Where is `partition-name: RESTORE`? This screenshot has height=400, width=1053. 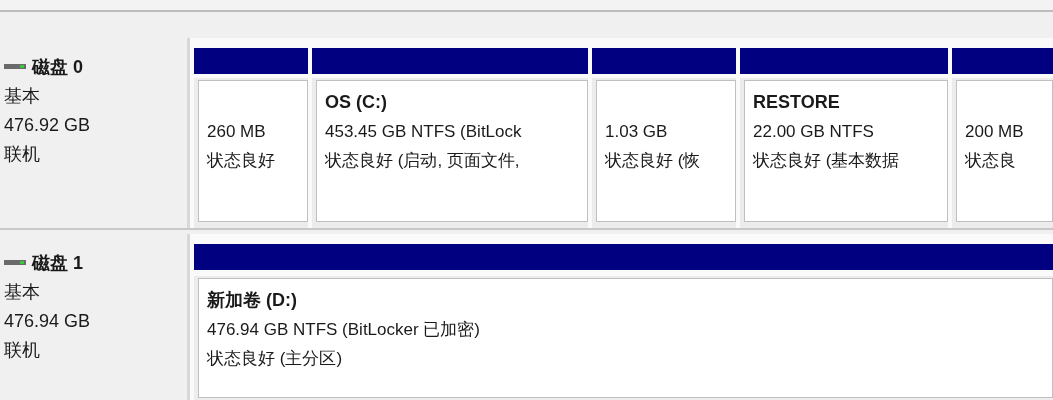
partition-name: RESTORE is located at coordinates (796, 102).